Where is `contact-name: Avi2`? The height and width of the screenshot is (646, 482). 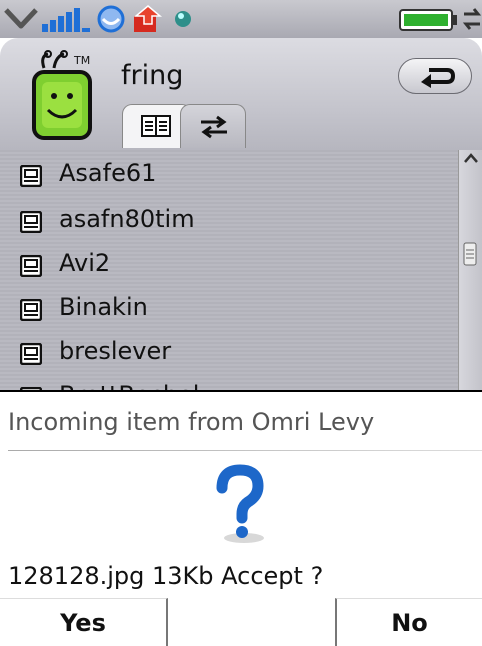 contact-name: Avi2 is located at coordinates (85, 263).